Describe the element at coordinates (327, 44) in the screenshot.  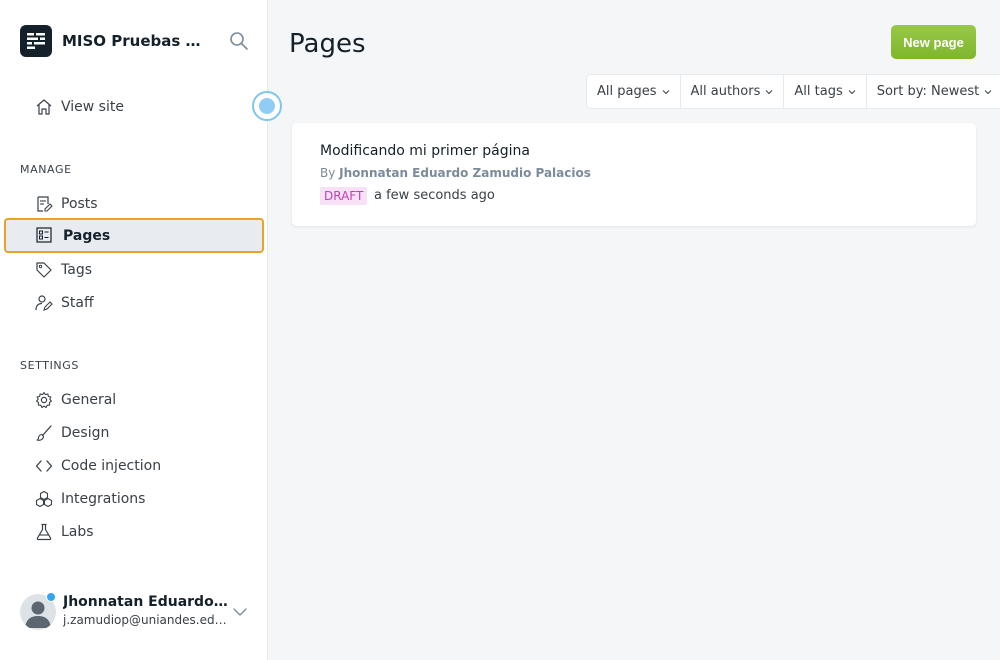
I see `page-title: Pages` at that location.